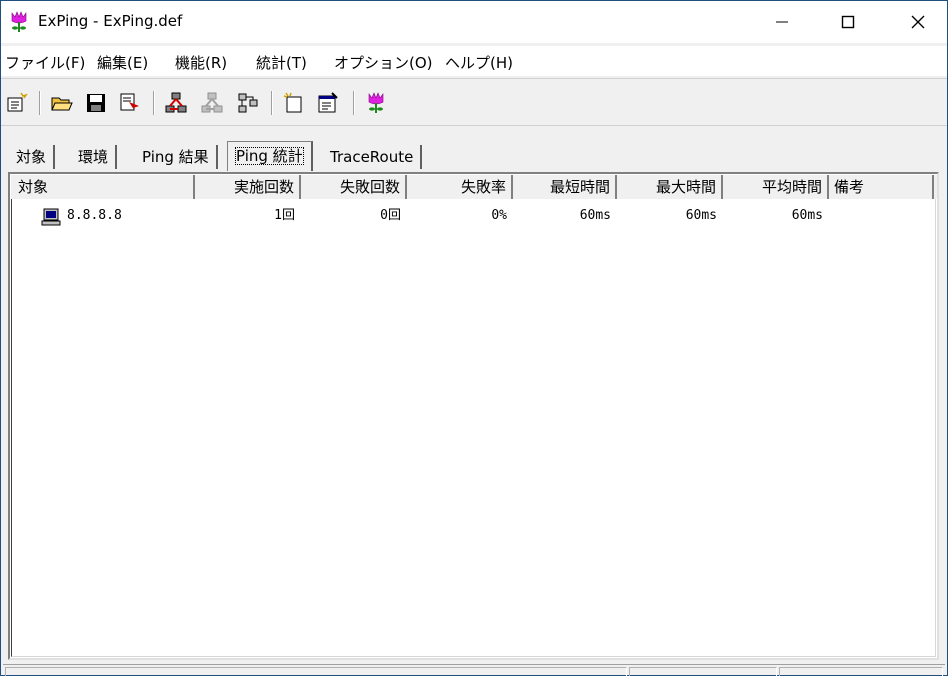  I want to click on cell-target: 8.8.8.8, so click(94, 215).